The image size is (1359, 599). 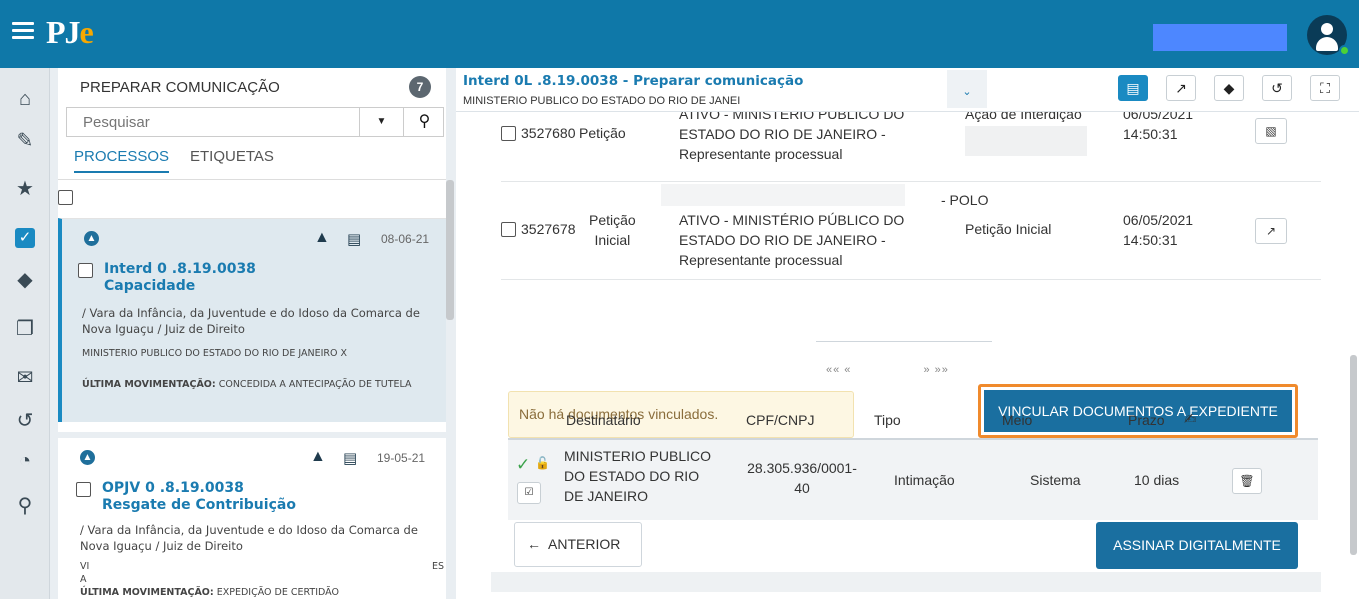 What do you see at coordinates (1138, 411) in the screenshot?
I see `vincular-highlight: VINCULAR DOCUMENTOS A EXPEDIENTE` at bounding box center [1138, 411].